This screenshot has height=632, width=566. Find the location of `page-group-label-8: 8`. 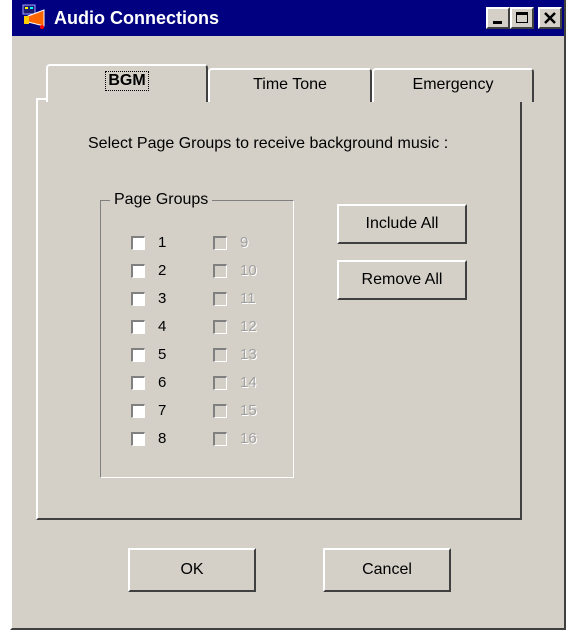

page-group-label-8: 8 is located at coordinates (162, 438).